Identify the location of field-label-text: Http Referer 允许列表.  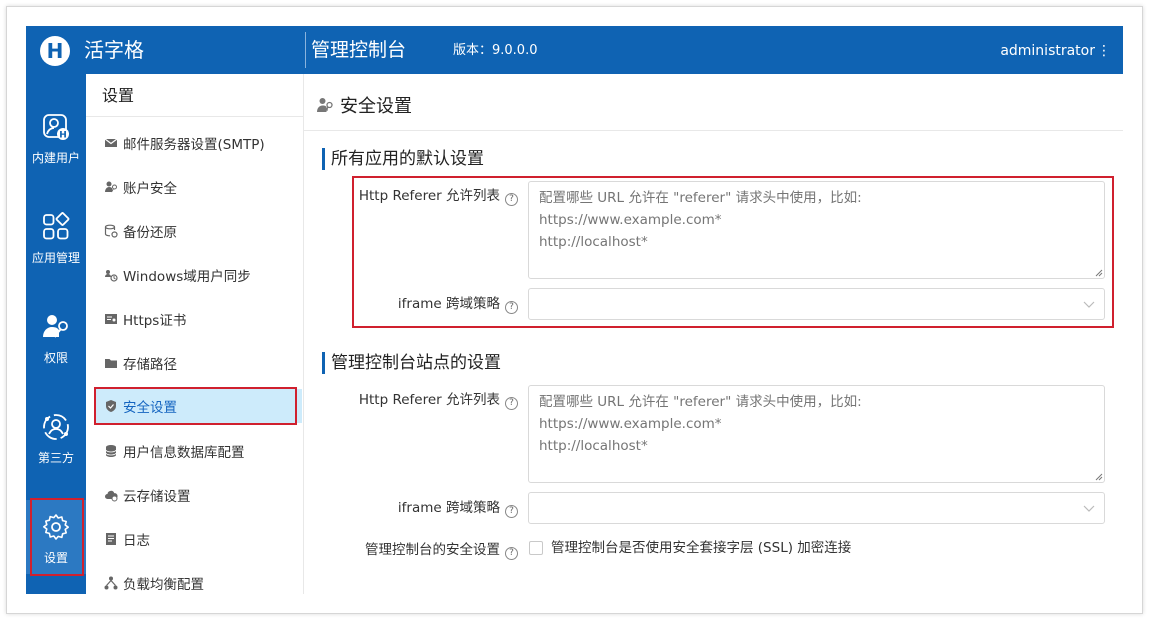
(429, 400).